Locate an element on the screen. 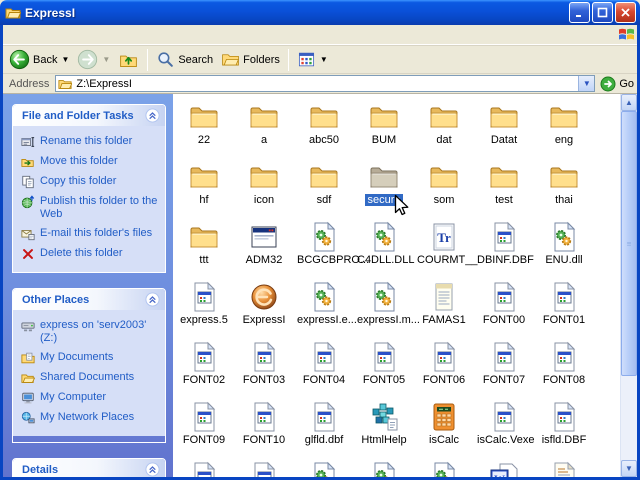 This screenshot has width=640, height=480. panel-header: Other Places is located at coordinates (89, 299).